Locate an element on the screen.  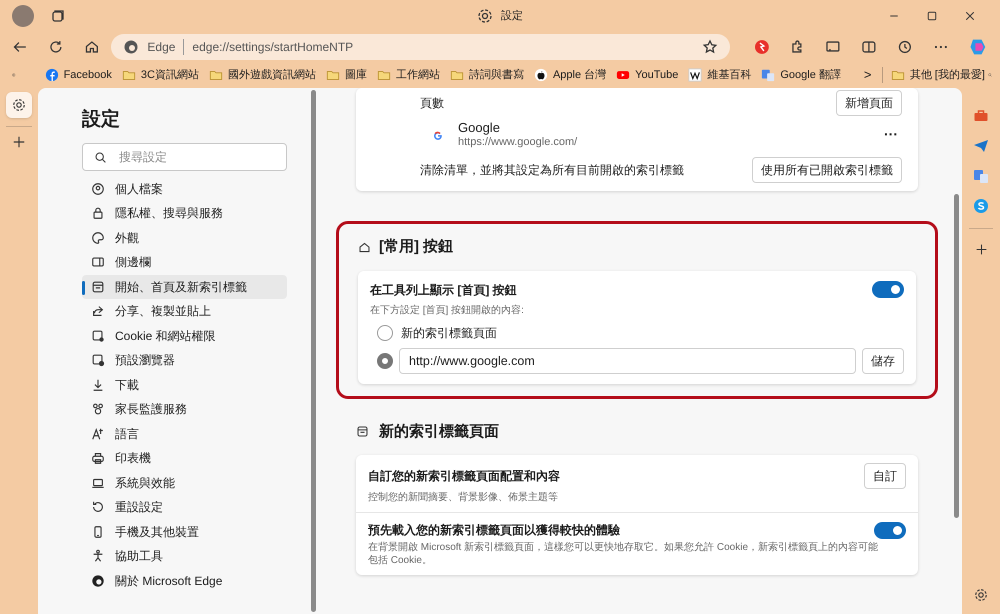
reset-icon is located at coordinates (98, 507).